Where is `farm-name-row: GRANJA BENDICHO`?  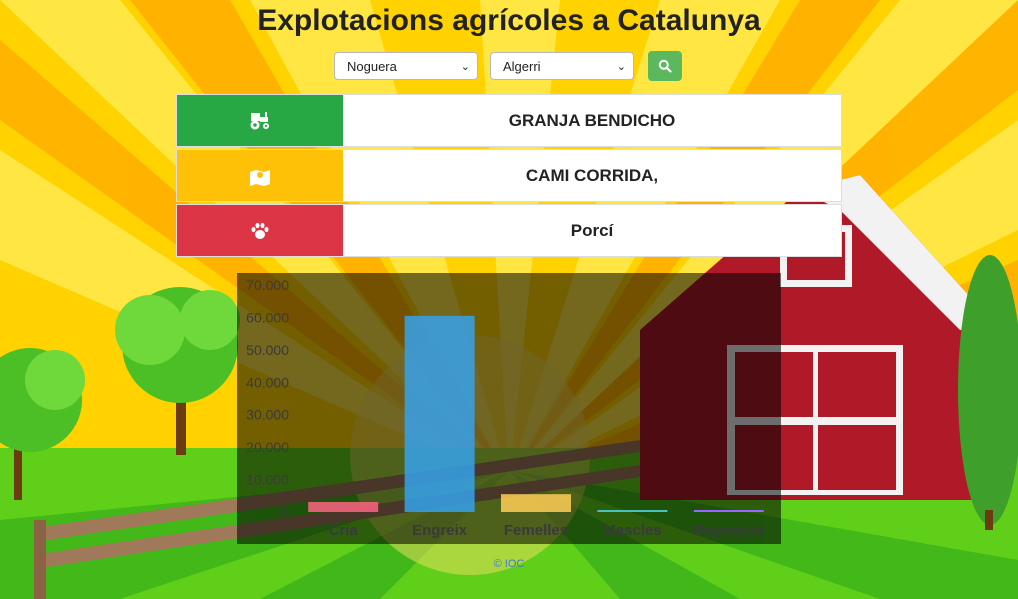
farm-name-row: GRANJA BENDICHO is located at coordinates (509, 120).